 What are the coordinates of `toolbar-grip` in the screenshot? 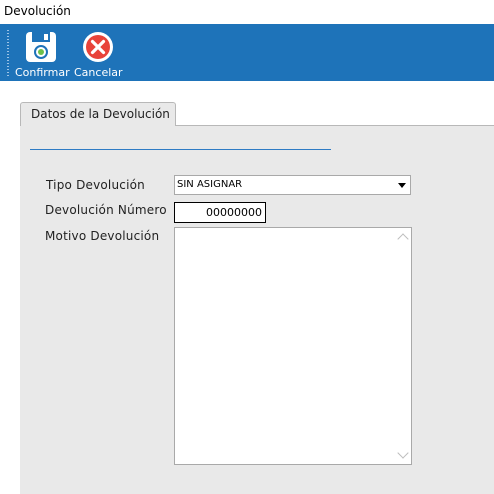 It's located at (8, 53).